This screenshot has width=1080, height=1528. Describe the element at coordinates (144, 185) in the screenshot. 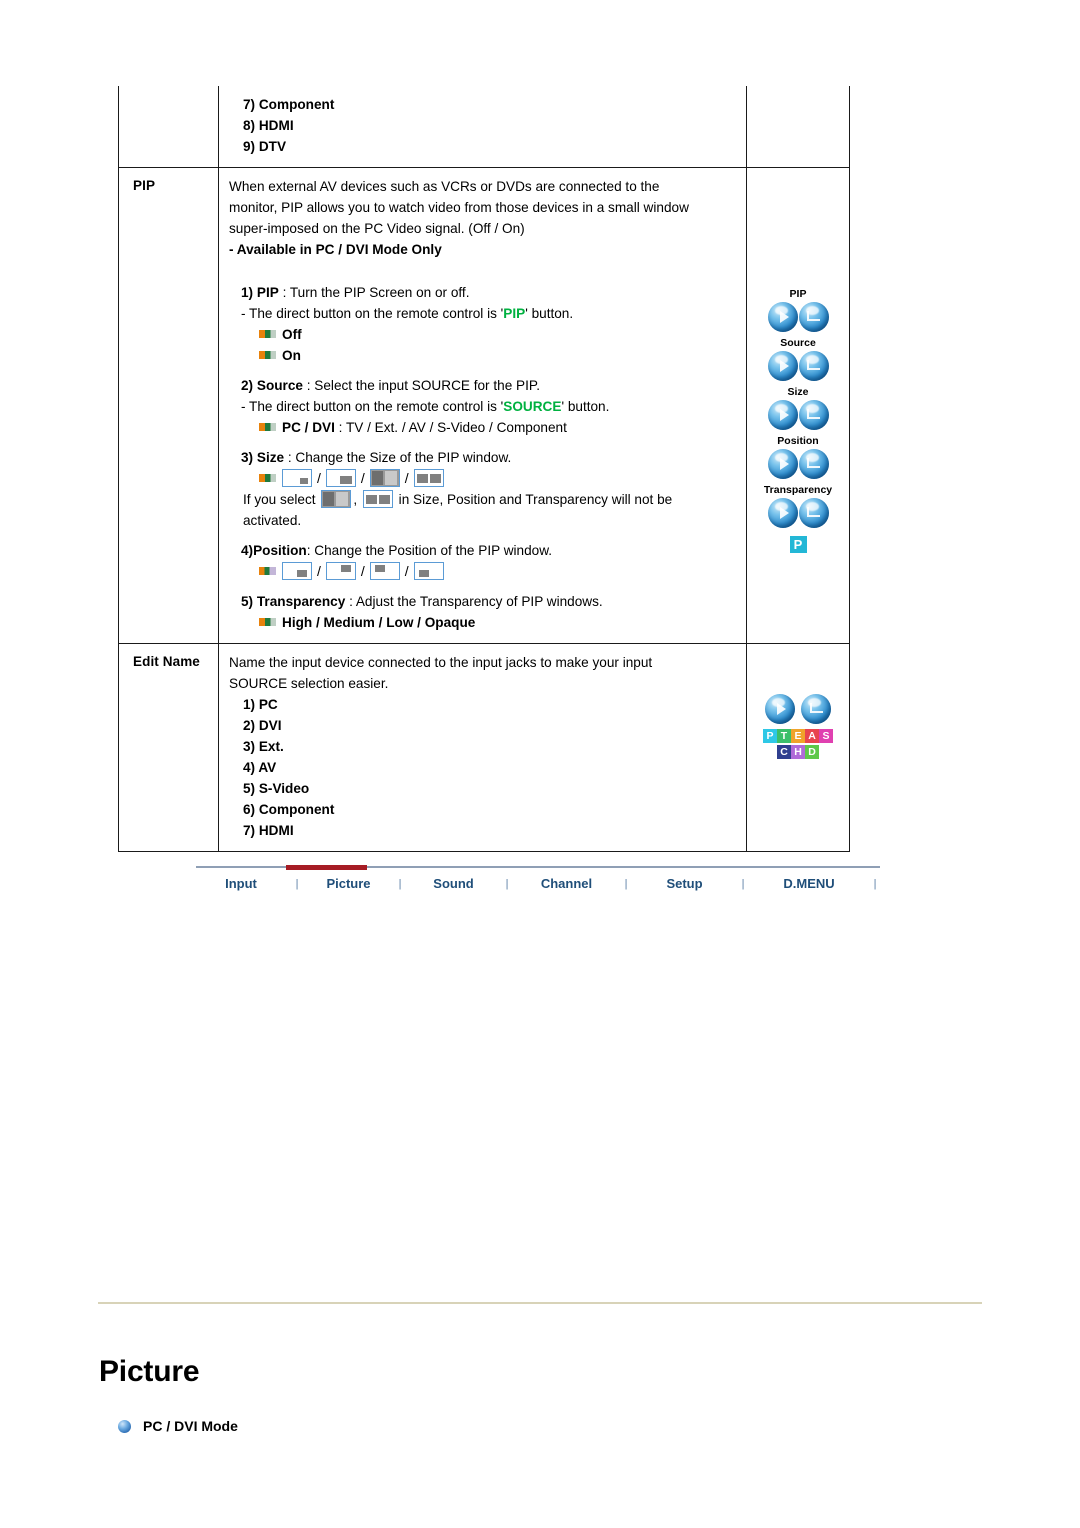

I see `row-label-pip: PIP` at that location.